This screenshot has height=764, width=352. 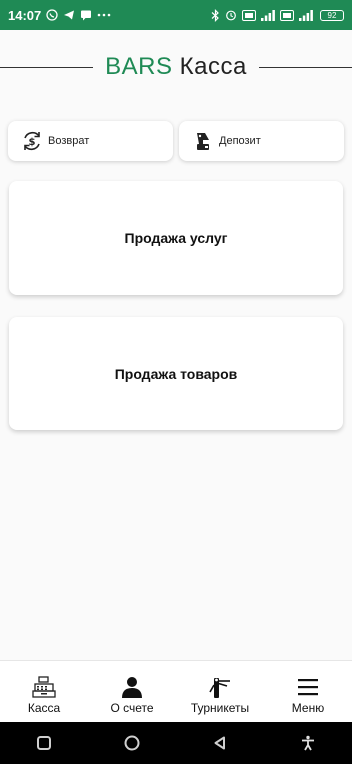 What do you see at coordinates (44, 743) in the screenshot?
I see `recent-apps-button` at bounding box center [44, 743].